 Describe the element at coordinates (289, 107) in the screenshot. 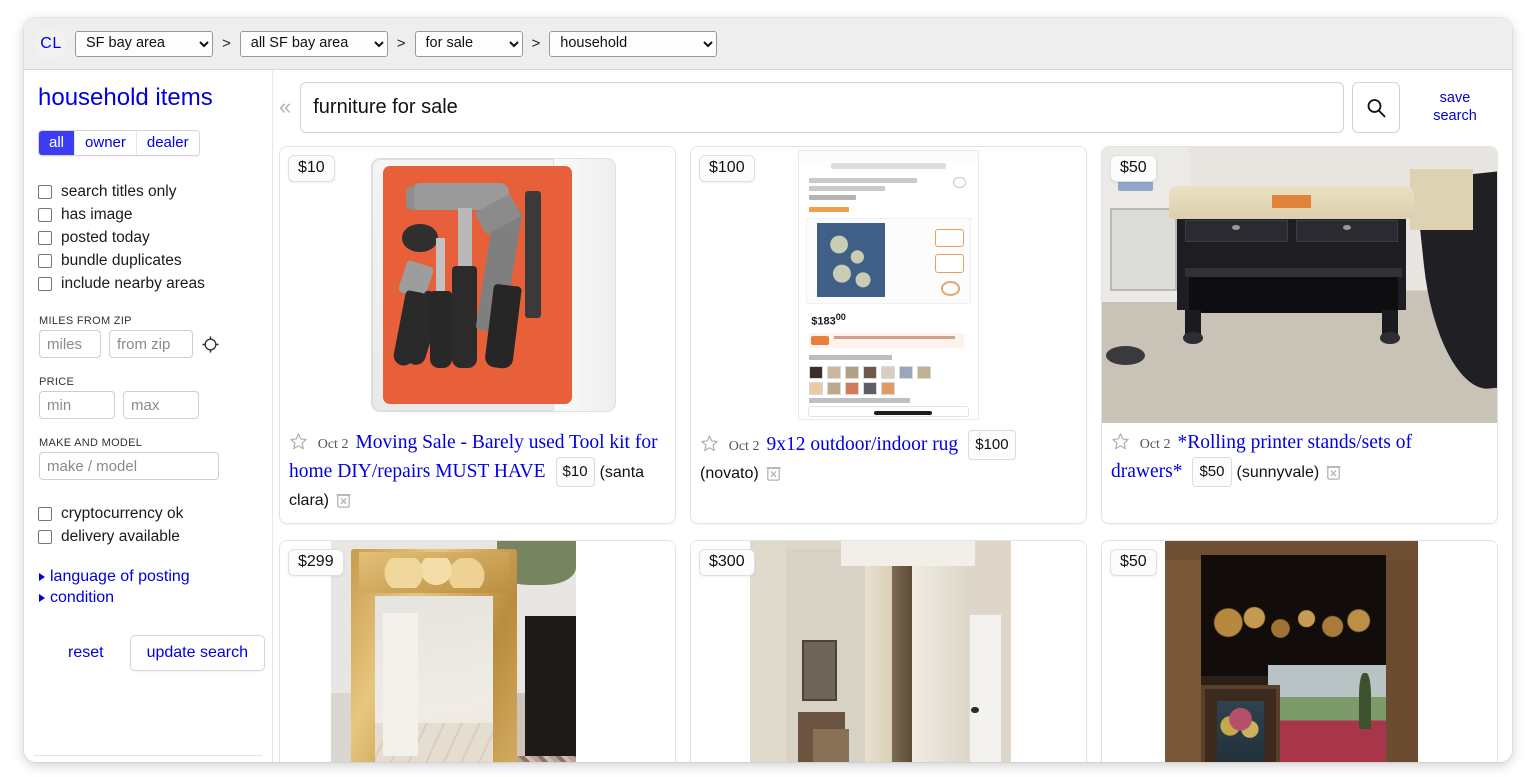

I see `collapse-sidebar-icon: «` at that location.